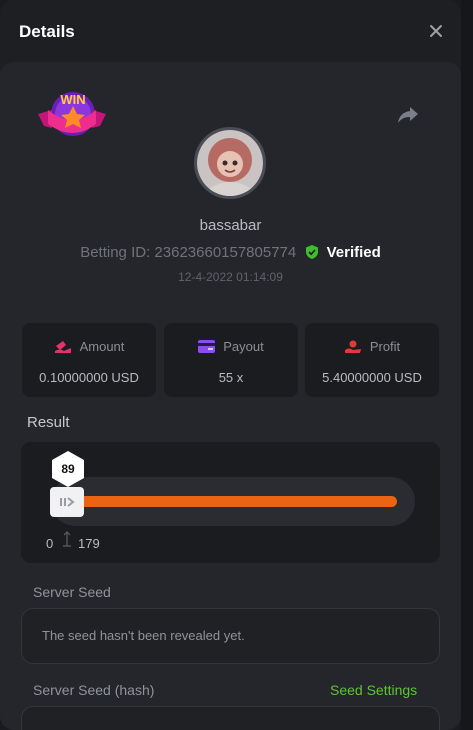 The width and height of the screenshot is (473, 730). Describe the element at coordinates (72, 99) in the screenshot. I see `win-badge-text: WIN` at that location.